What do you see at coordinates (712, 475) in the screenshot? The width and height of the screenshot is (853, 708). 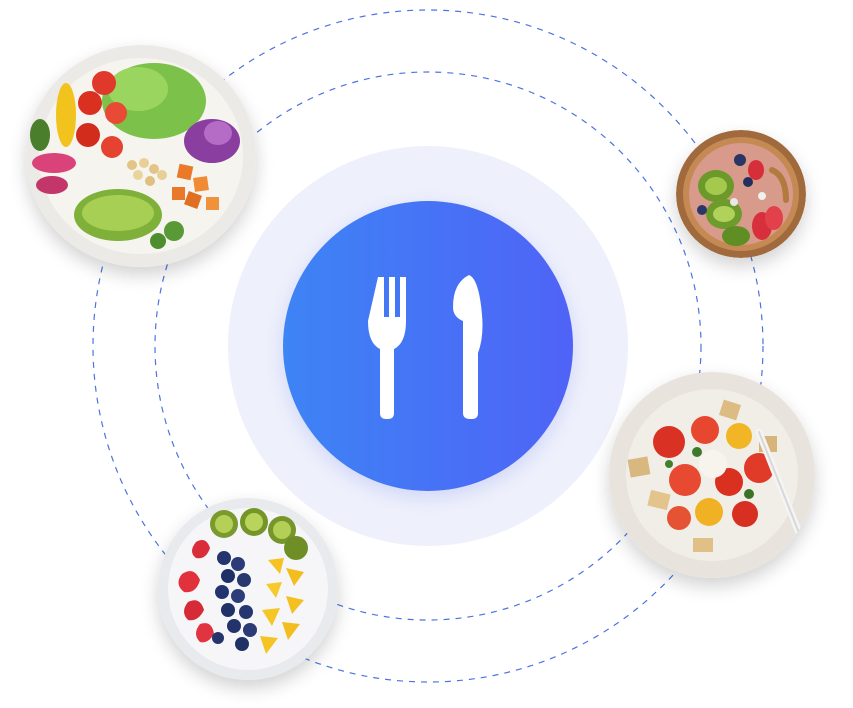 I see `tomato-salad-plate-image` at bounding box center [712, 475].